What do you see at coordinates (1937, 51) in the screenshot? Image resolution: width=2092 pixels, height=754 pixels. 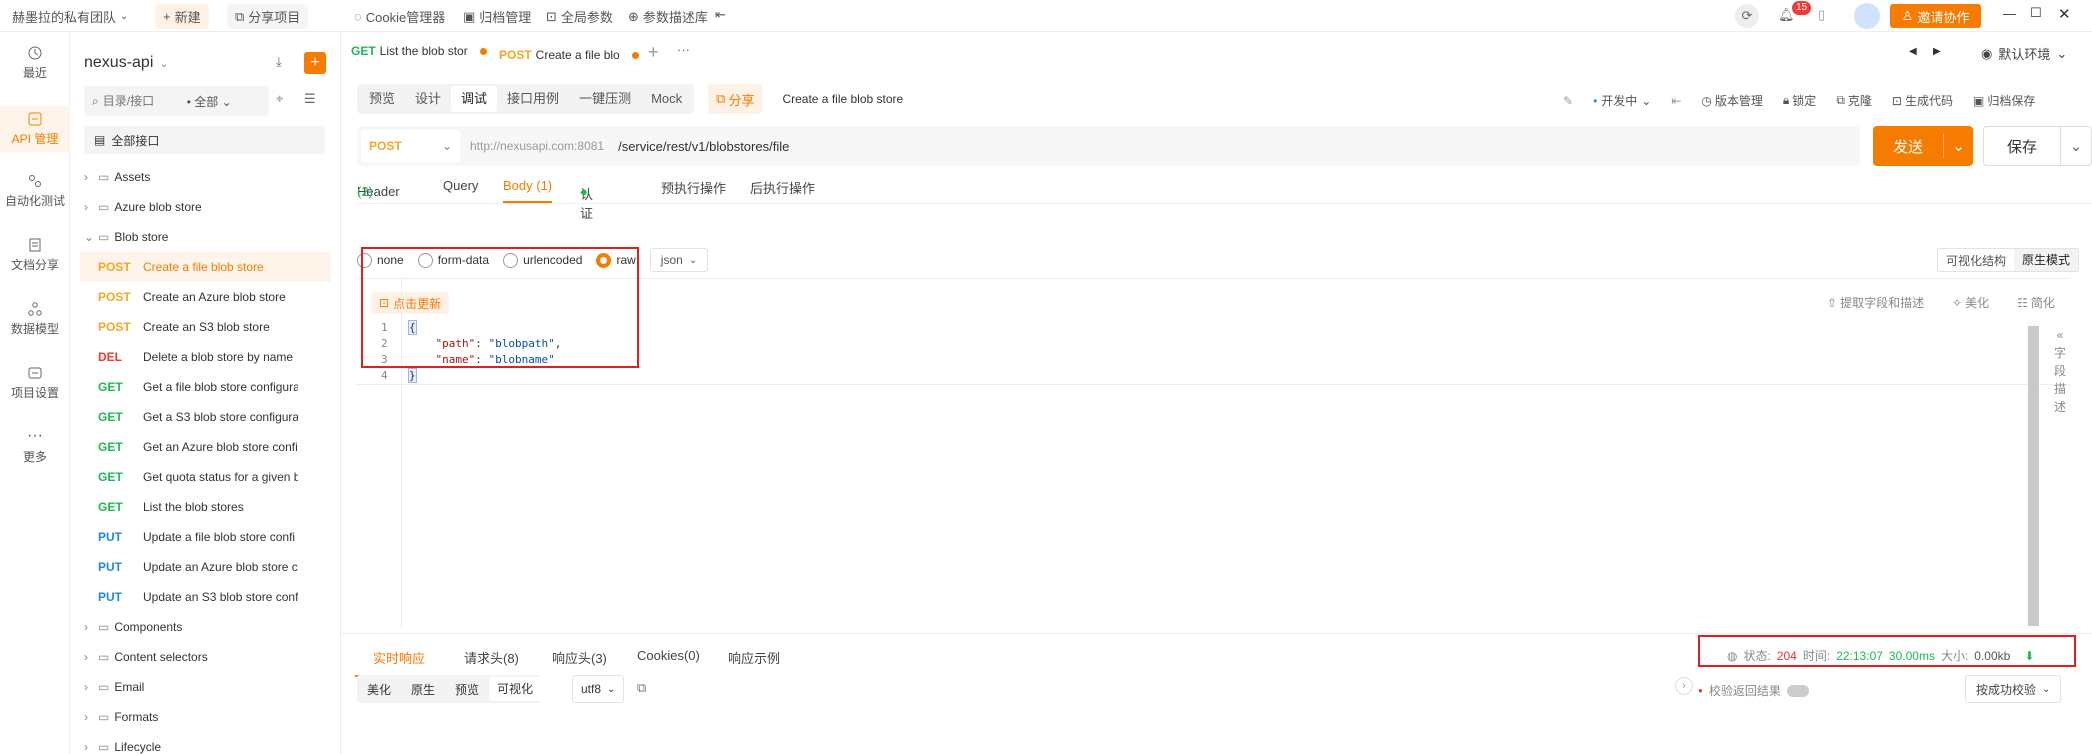 I see `next-tab-icon: ▶` at bounding box center [1937, 51].